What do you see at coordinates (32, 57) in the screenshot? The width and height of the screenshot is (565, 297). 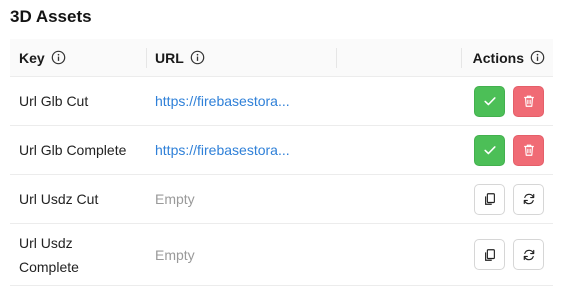 I see `header-key-label: Key` at bounding box center [32, 57].